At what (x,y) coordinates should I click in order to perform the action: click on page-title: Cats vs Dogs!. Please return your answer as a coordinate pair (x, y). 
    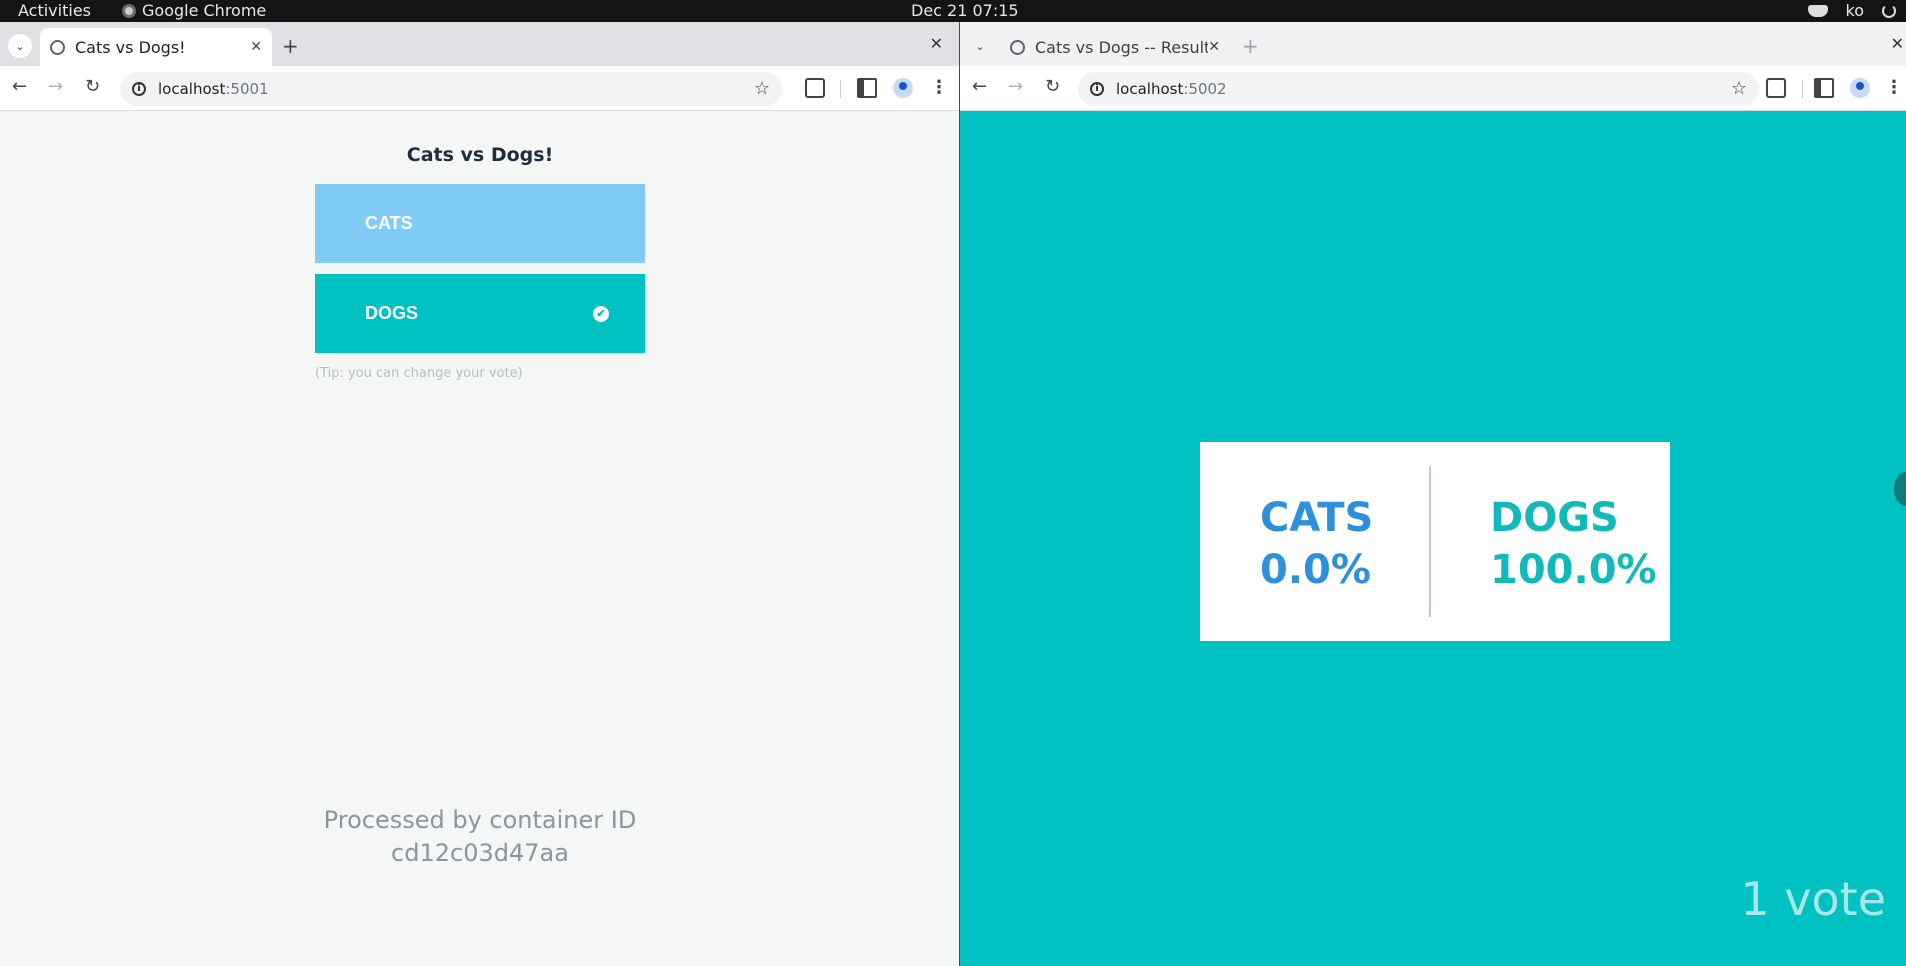
    Looking at the image, I should click on (480, 155).